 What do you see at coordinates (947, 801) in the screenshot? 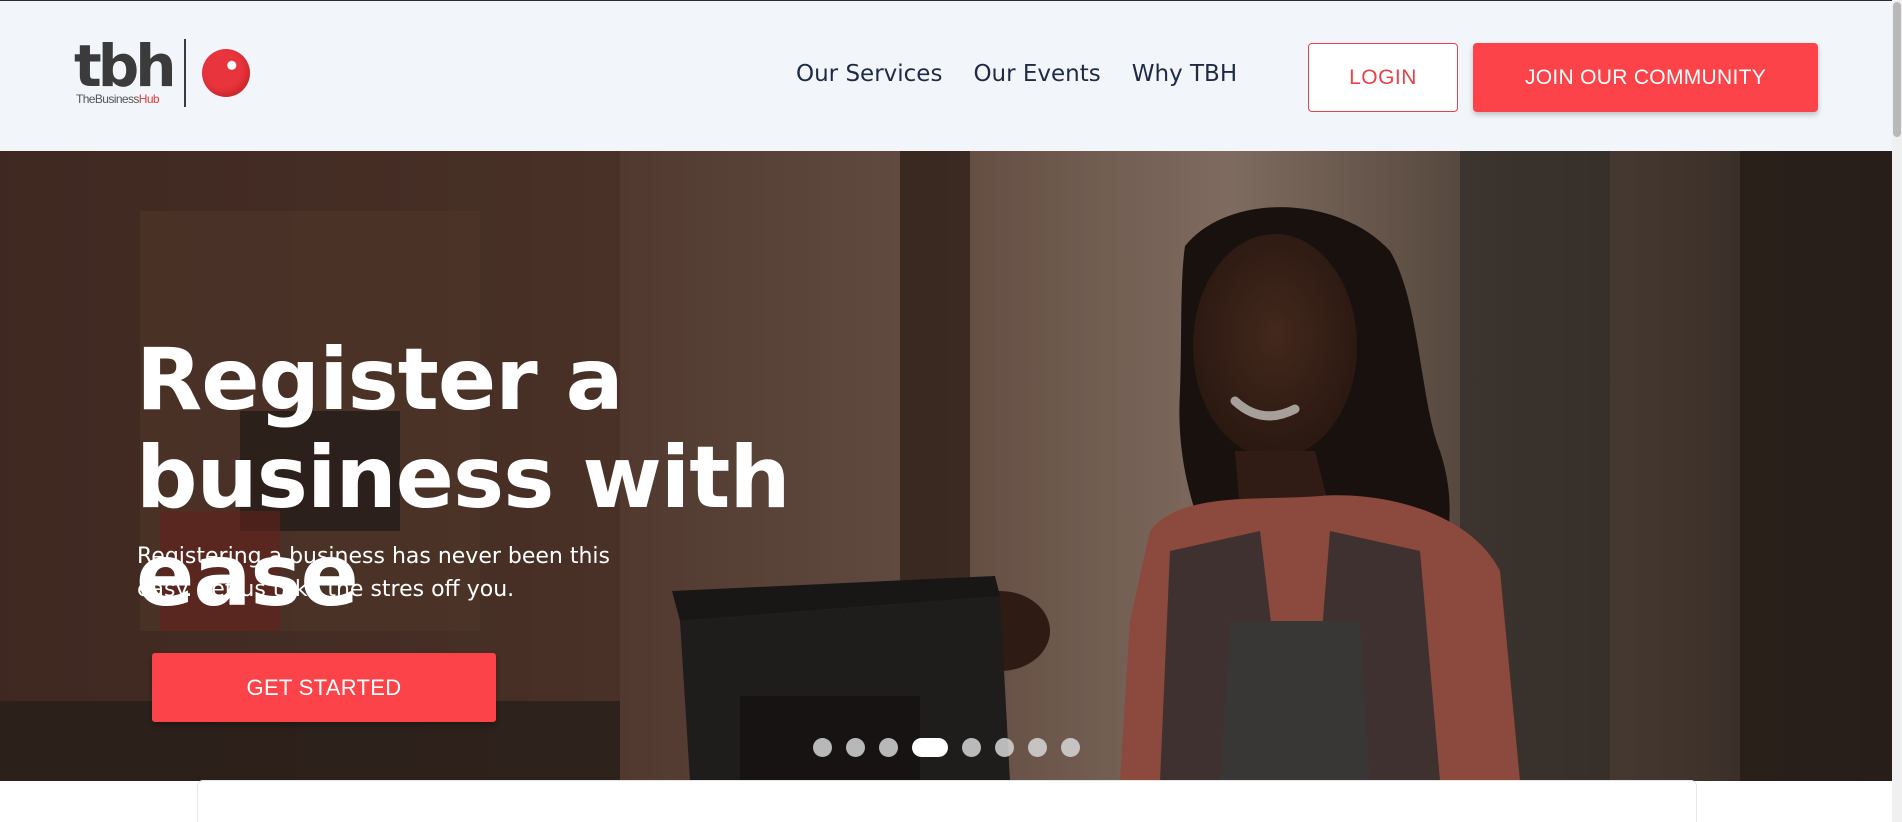
I see `content-card` at bounding box center [947, 801].